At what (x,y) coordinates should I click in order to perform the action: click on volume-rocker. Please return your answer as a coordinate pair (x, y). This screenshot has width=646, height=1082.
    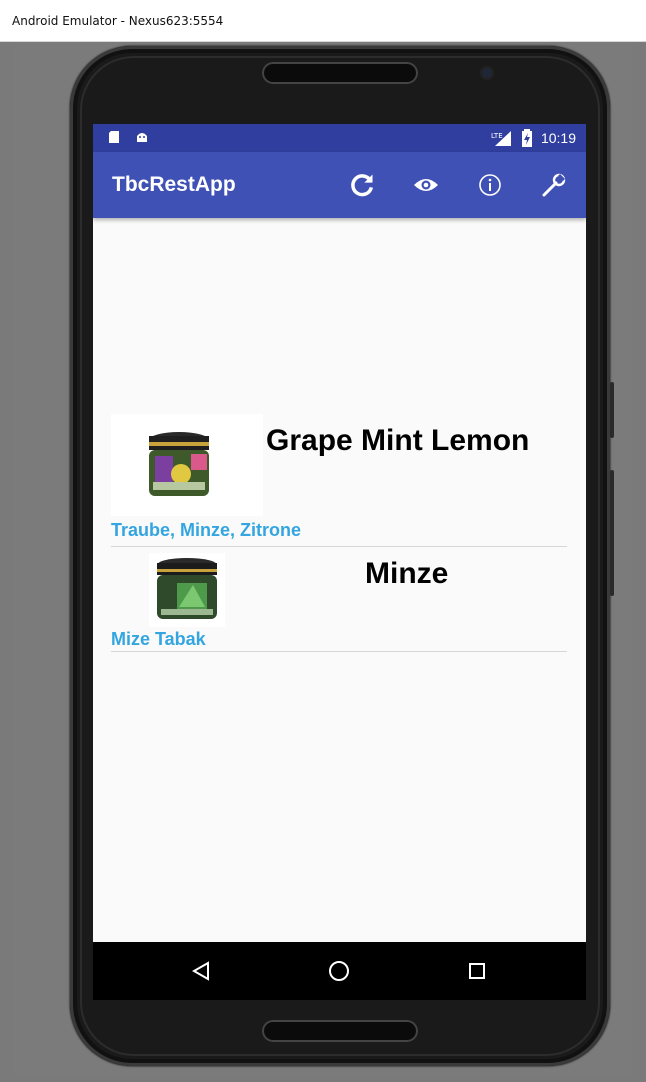
    Looking at the image, I should click on (612, 533).